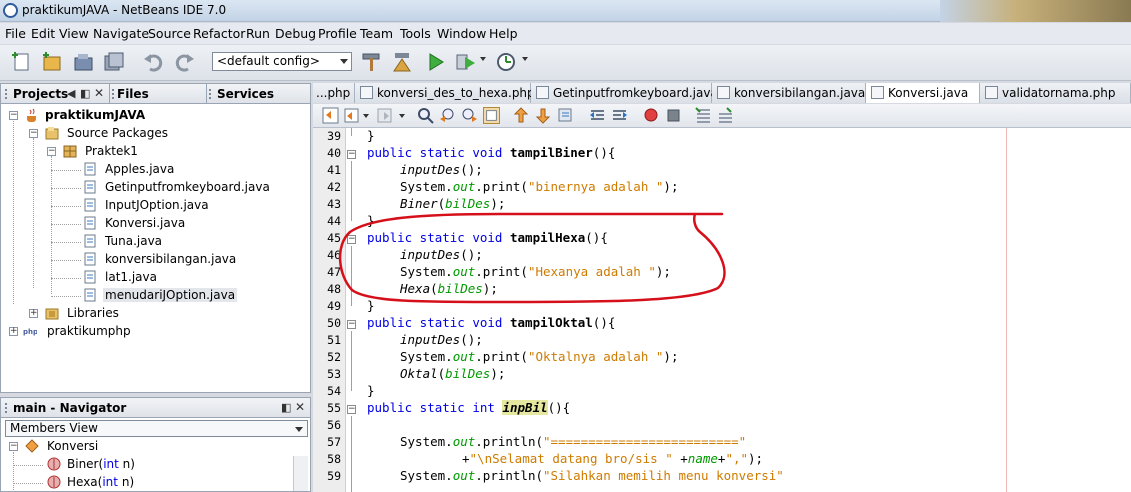  What do you see at coordinates (372, 62) in the screenshot?
I see `build-hammer-icon` at bounding box center [372, 62].